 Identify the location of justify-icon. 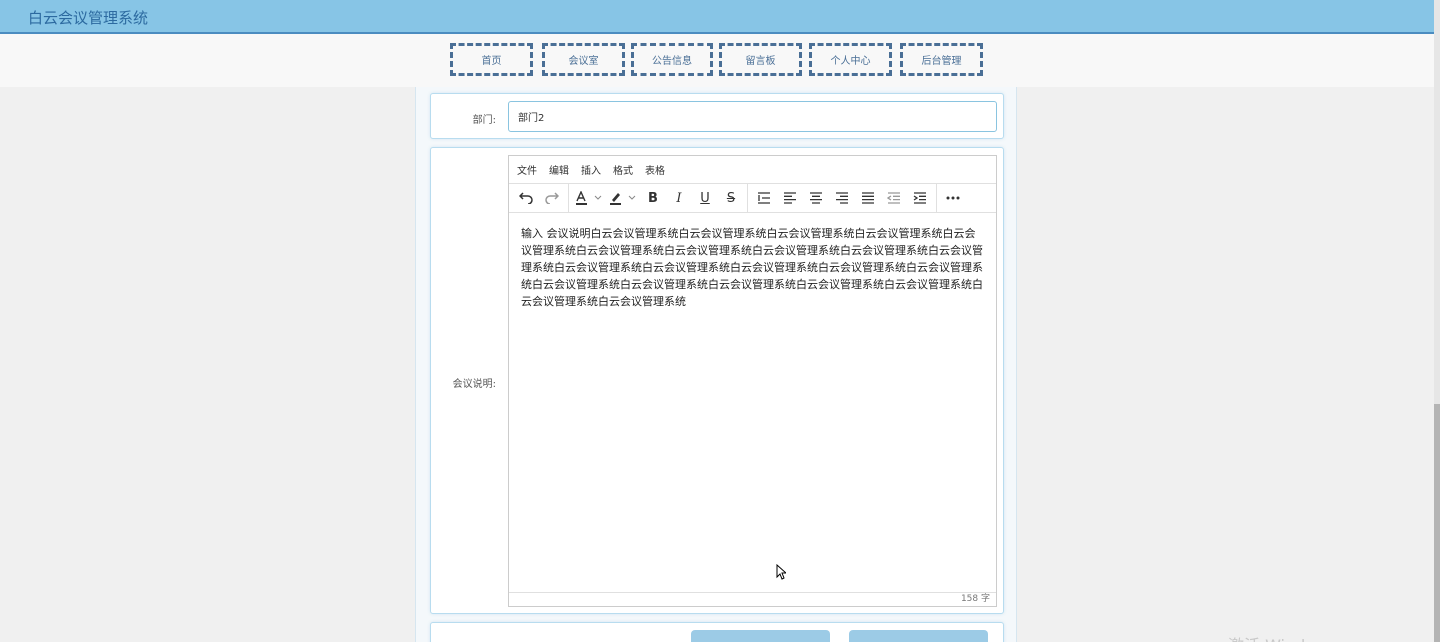
(868, 198).